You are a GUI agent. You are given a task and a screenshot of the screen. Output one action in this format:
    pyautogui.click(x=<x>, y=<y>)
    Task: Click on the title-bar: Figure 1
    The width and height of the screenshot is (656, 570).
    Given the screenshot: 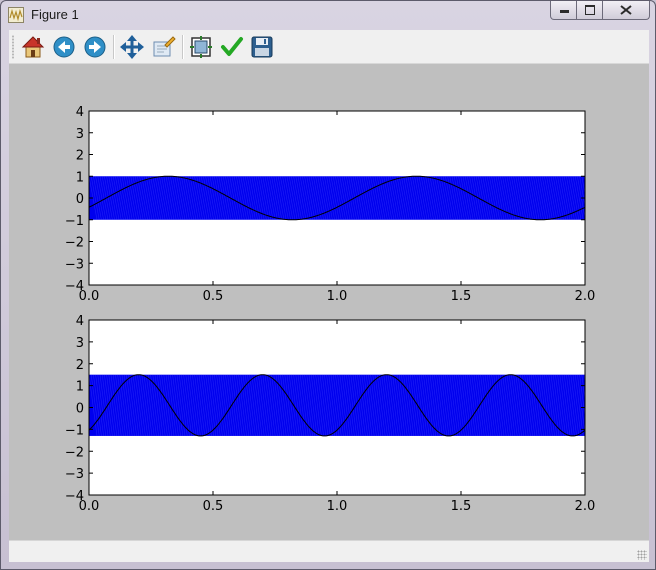 What is the action you would take?
    pyautogui.click(x=328, y=15)
    